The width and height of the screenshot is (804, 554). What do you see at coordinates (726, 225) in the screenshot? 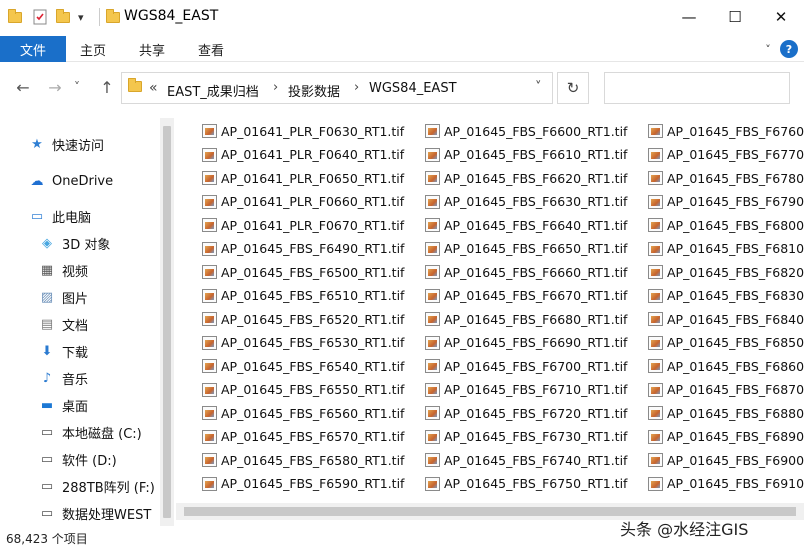
I see `file-item: AP_01645_FBS_F6800` at bounding box center [726, 225].